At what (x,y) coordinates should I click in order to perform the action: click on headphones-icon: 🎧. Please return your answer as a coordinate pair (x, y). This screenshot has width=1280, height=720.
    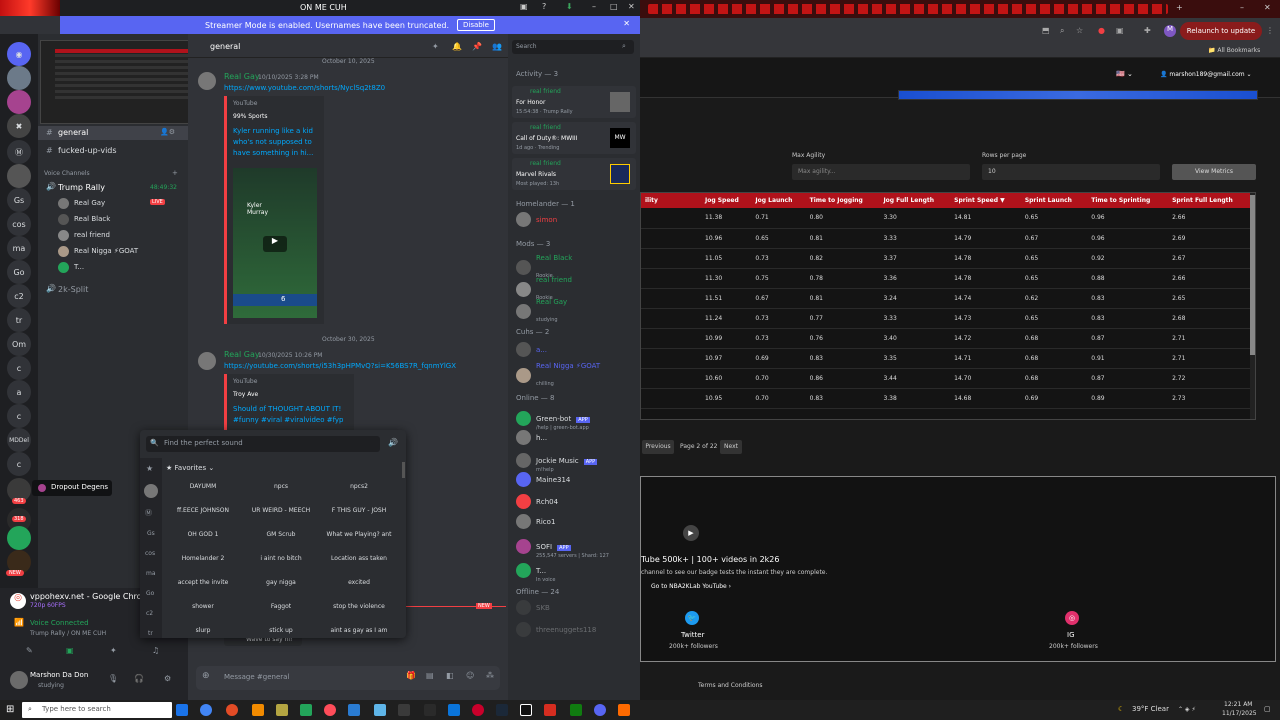
    Looking at the image, I should click on (139, 678).